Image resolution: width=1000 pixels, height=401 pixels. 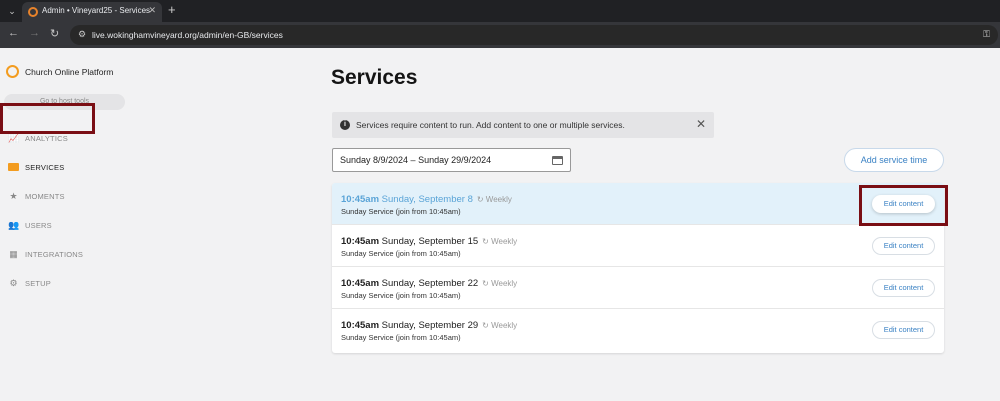 What do you see at coordinates (14, 137) in the screenshot?
I see `chart-icon: 📈` at bounding box center [14, 137].